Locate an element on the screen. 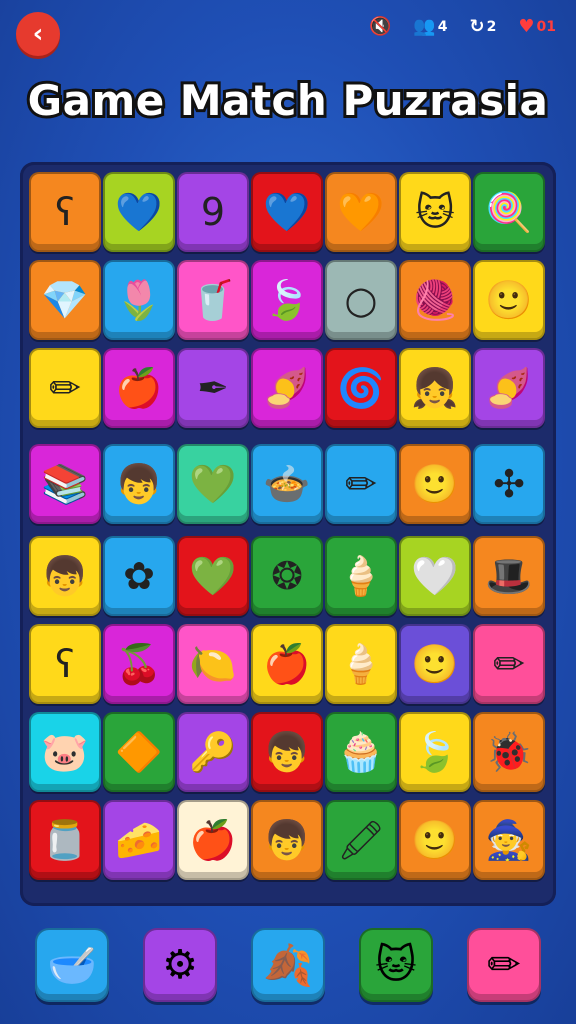 The height and width of the screenshot is (1024, 576). gem-icon: 💎 is located at coordinates (65, 299).